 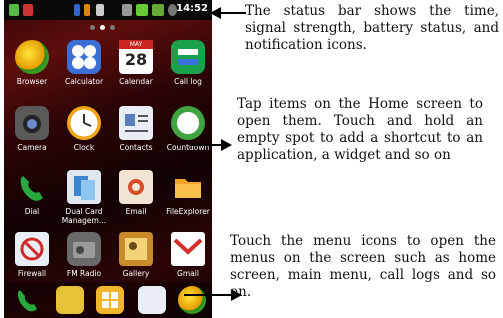 What do you see at coordinates (32, 123) in the screenshot?
I see `camera-icon` at bounding box center [32, 123].